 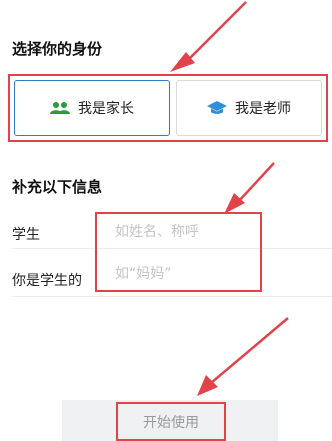 What do you see at coordinates (185, 274) in the screenshot?
I see `relation-input` at bounding box center [185, 274].